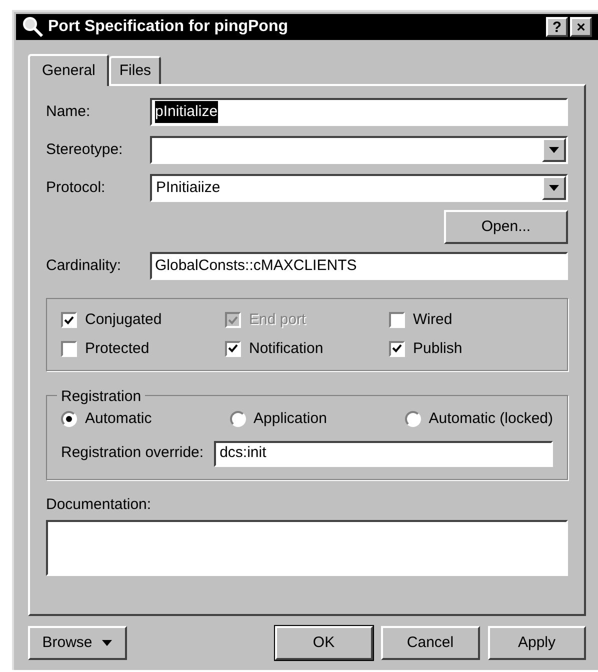 This screenshot has width=598, height=672. Describe the element at coordinates (490, 419) in the screenshot. I see `radio-label: Automatic (locked)` at that location.